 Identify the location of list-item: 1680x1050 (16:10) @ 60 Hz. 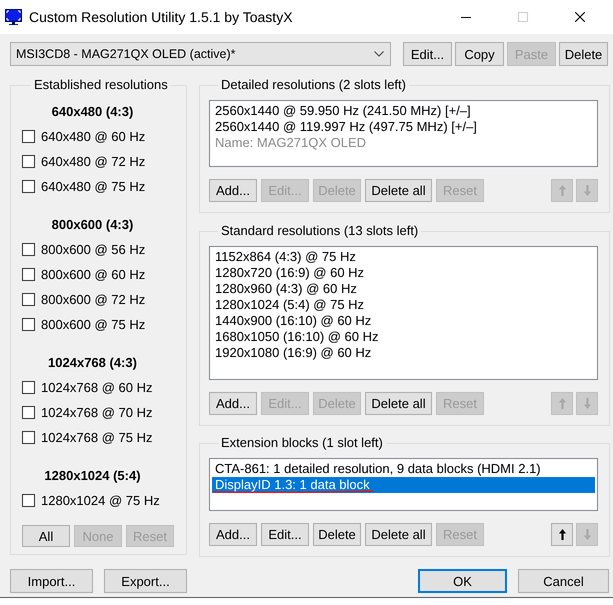
(403, 337).